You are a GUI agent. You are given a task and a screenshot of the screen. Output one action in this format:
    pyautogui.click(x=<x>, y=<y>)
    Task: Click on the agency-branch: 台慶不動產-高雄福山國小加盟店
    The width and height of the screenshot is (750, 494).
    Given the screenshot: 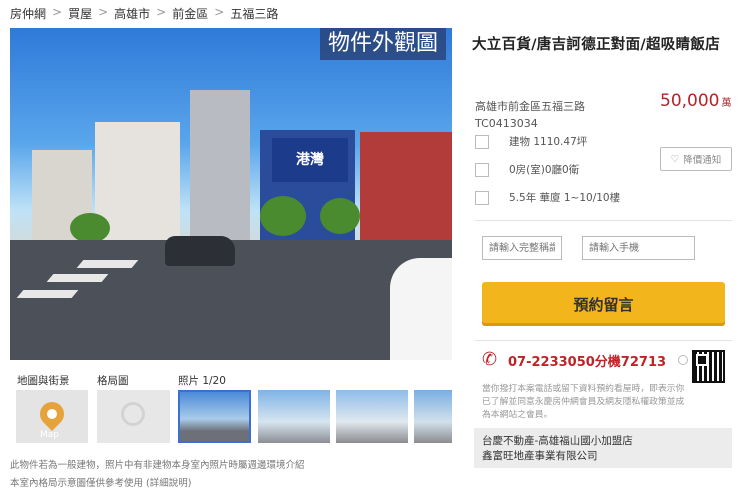 What is the action you would take?
    pyautogui.click(x=557, y=441)
    